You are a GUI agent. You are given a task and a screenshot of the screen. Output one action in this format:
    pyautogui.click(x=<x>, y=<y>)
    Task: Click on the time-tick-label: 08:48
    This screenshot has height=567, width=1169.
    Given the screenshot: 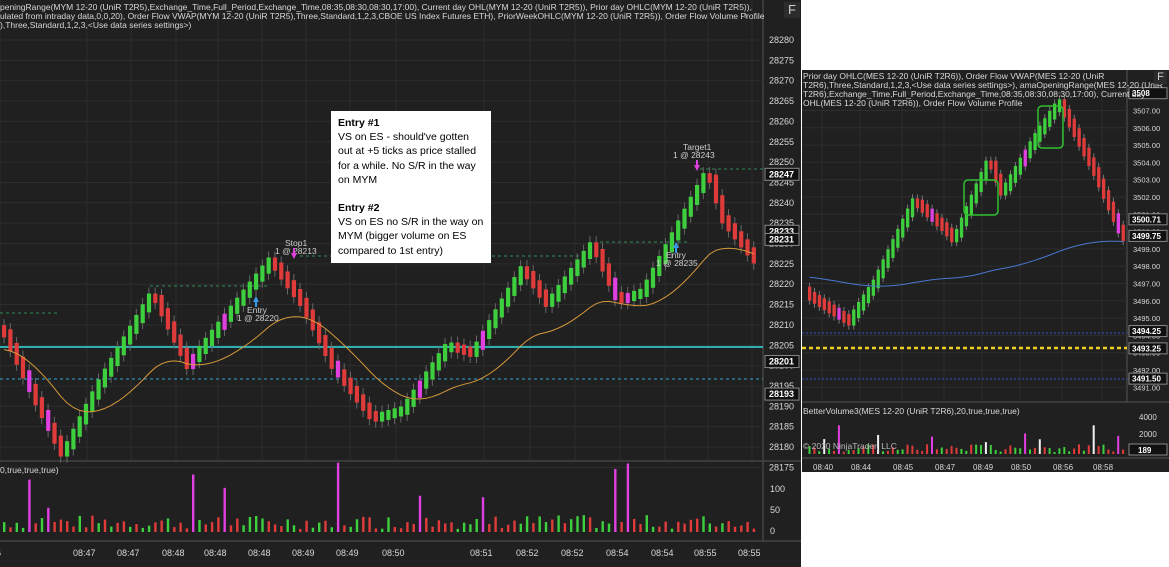 What is the action you would take?
    pyautogui.click(x=259, y=553)
    